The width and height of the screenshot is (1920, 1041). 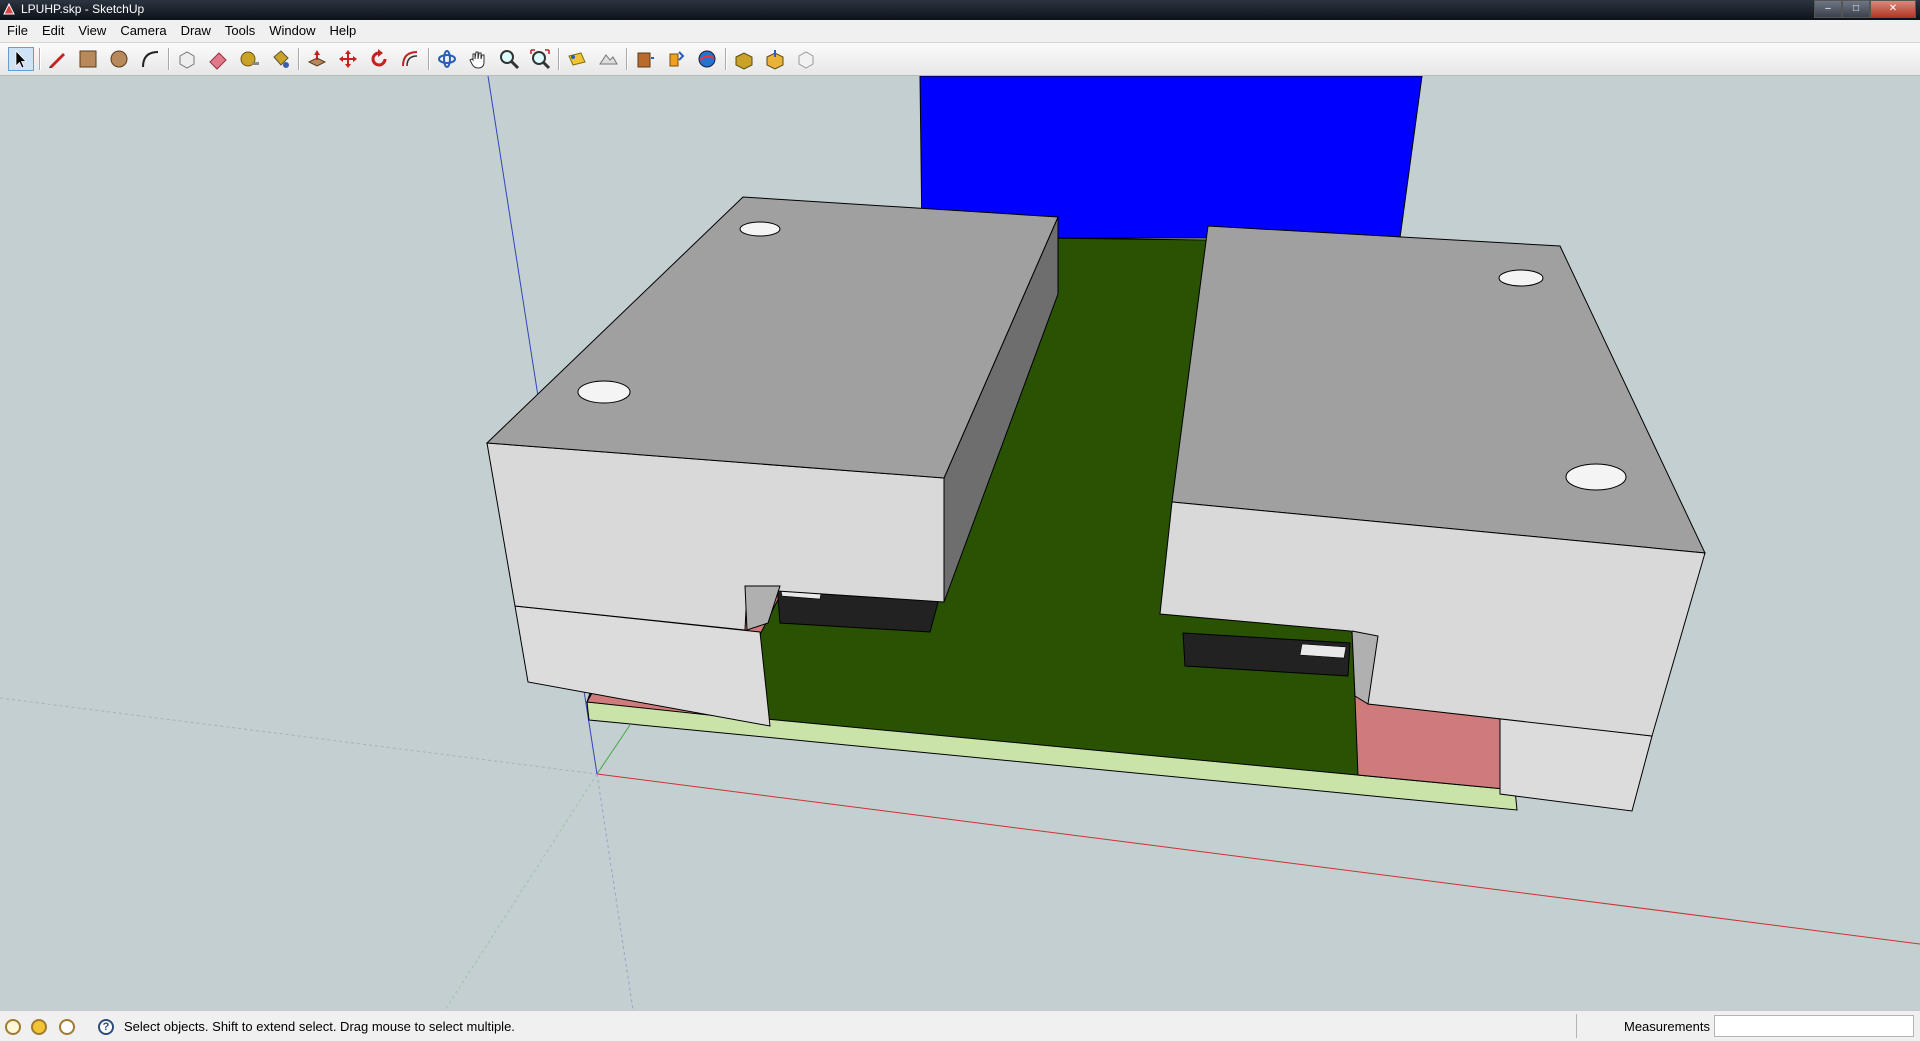 I want to click on add-location-icon, so click(x=577, y=59).